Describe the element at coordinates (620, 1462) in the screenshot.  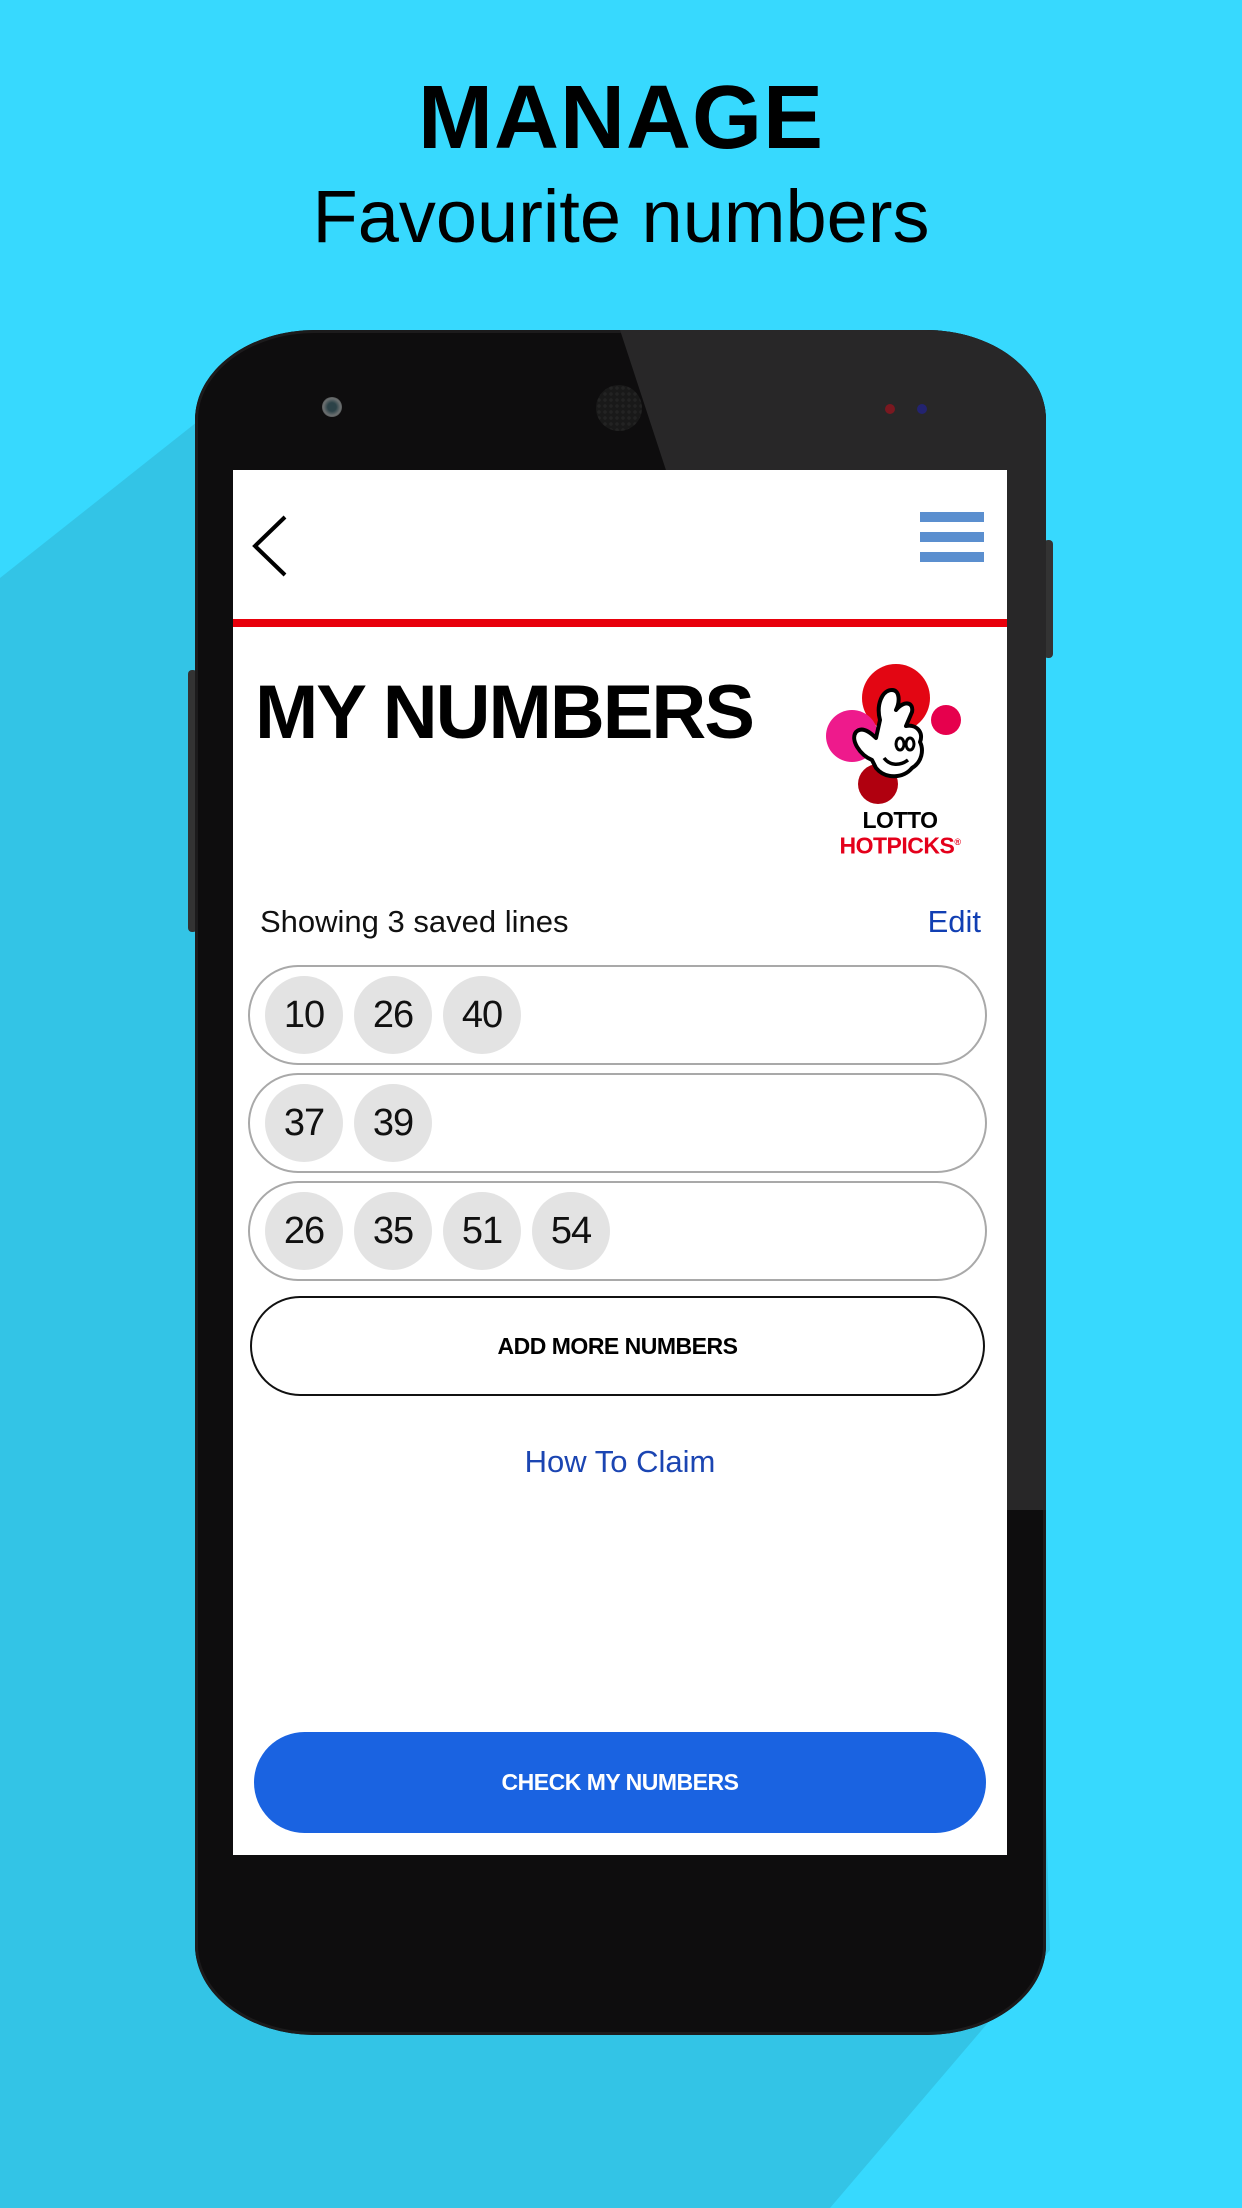
I see `how-to-claim-link: How To Claim` at that location.